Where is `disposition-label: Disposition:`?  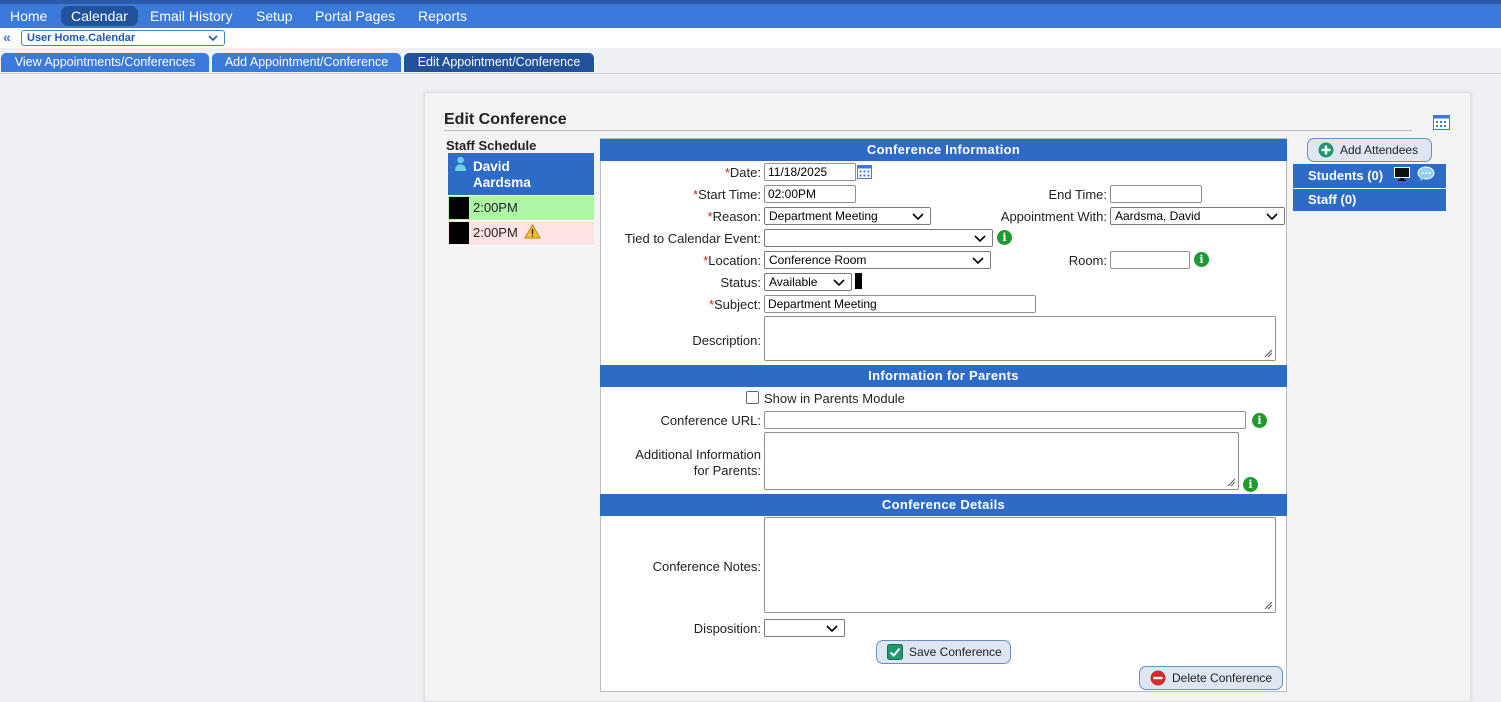
disposition-label: Disposition: is located at coordinates (727, 628).